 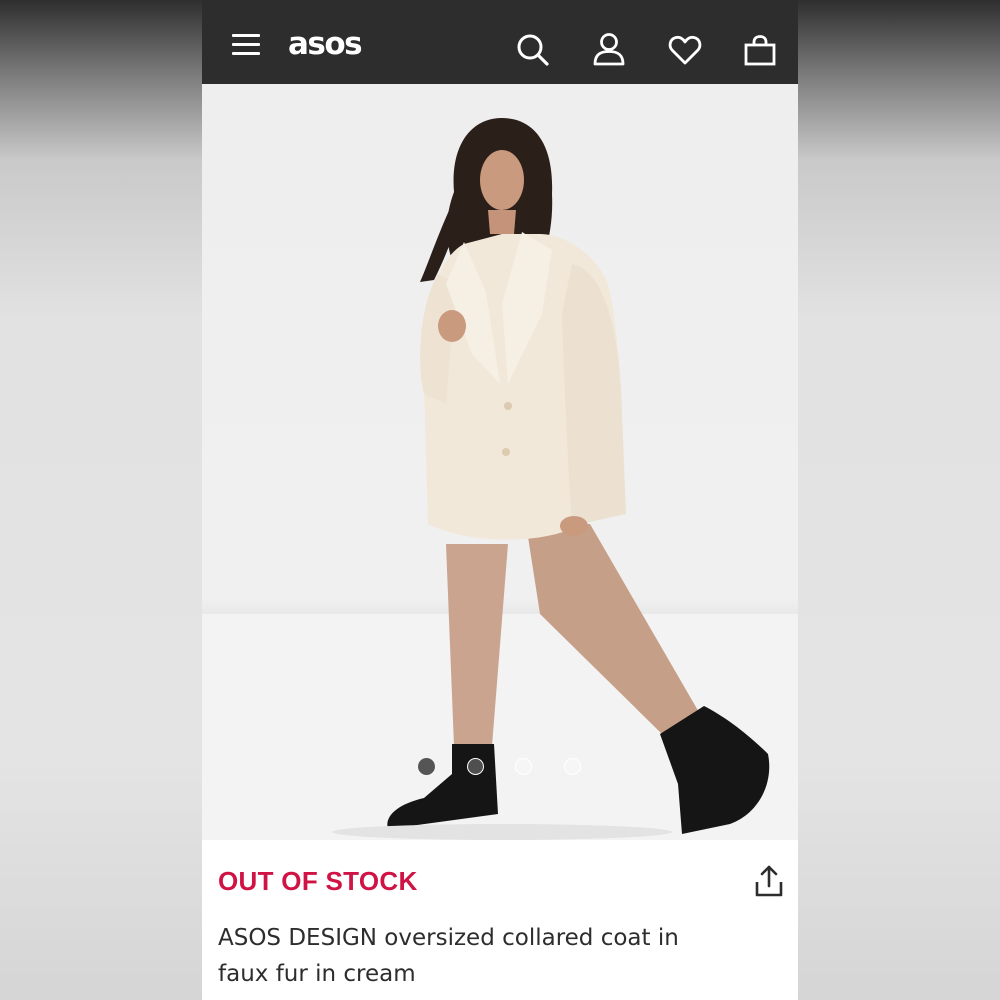 What do you see at coordinates (246, 45) in the screenshot?
I see `menu-icon` at bounding box center [246, 45].